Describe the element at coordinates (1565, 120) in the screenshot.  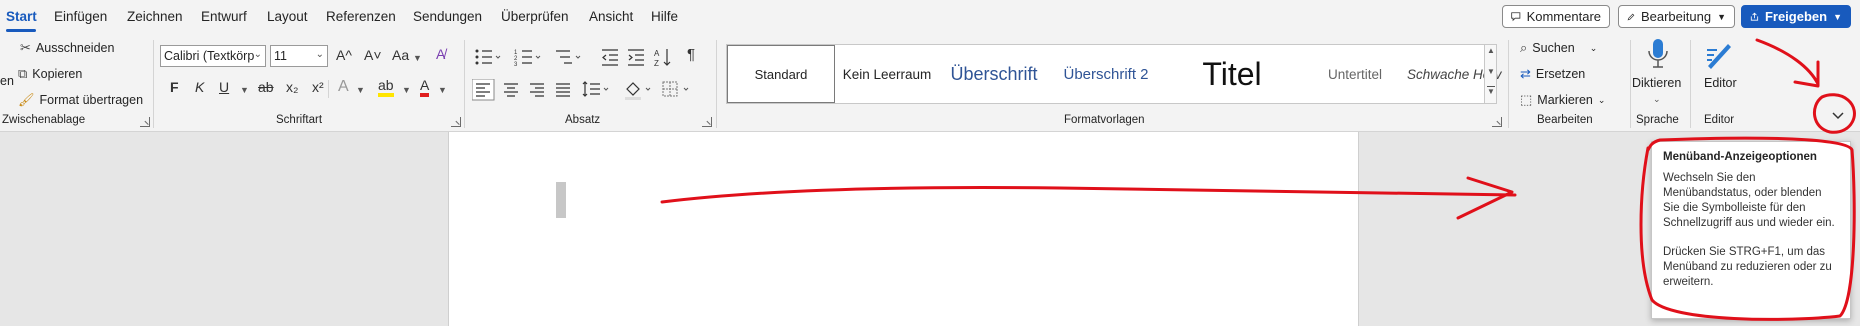
I see `group-label-editing: Bearbeiten` at that location.